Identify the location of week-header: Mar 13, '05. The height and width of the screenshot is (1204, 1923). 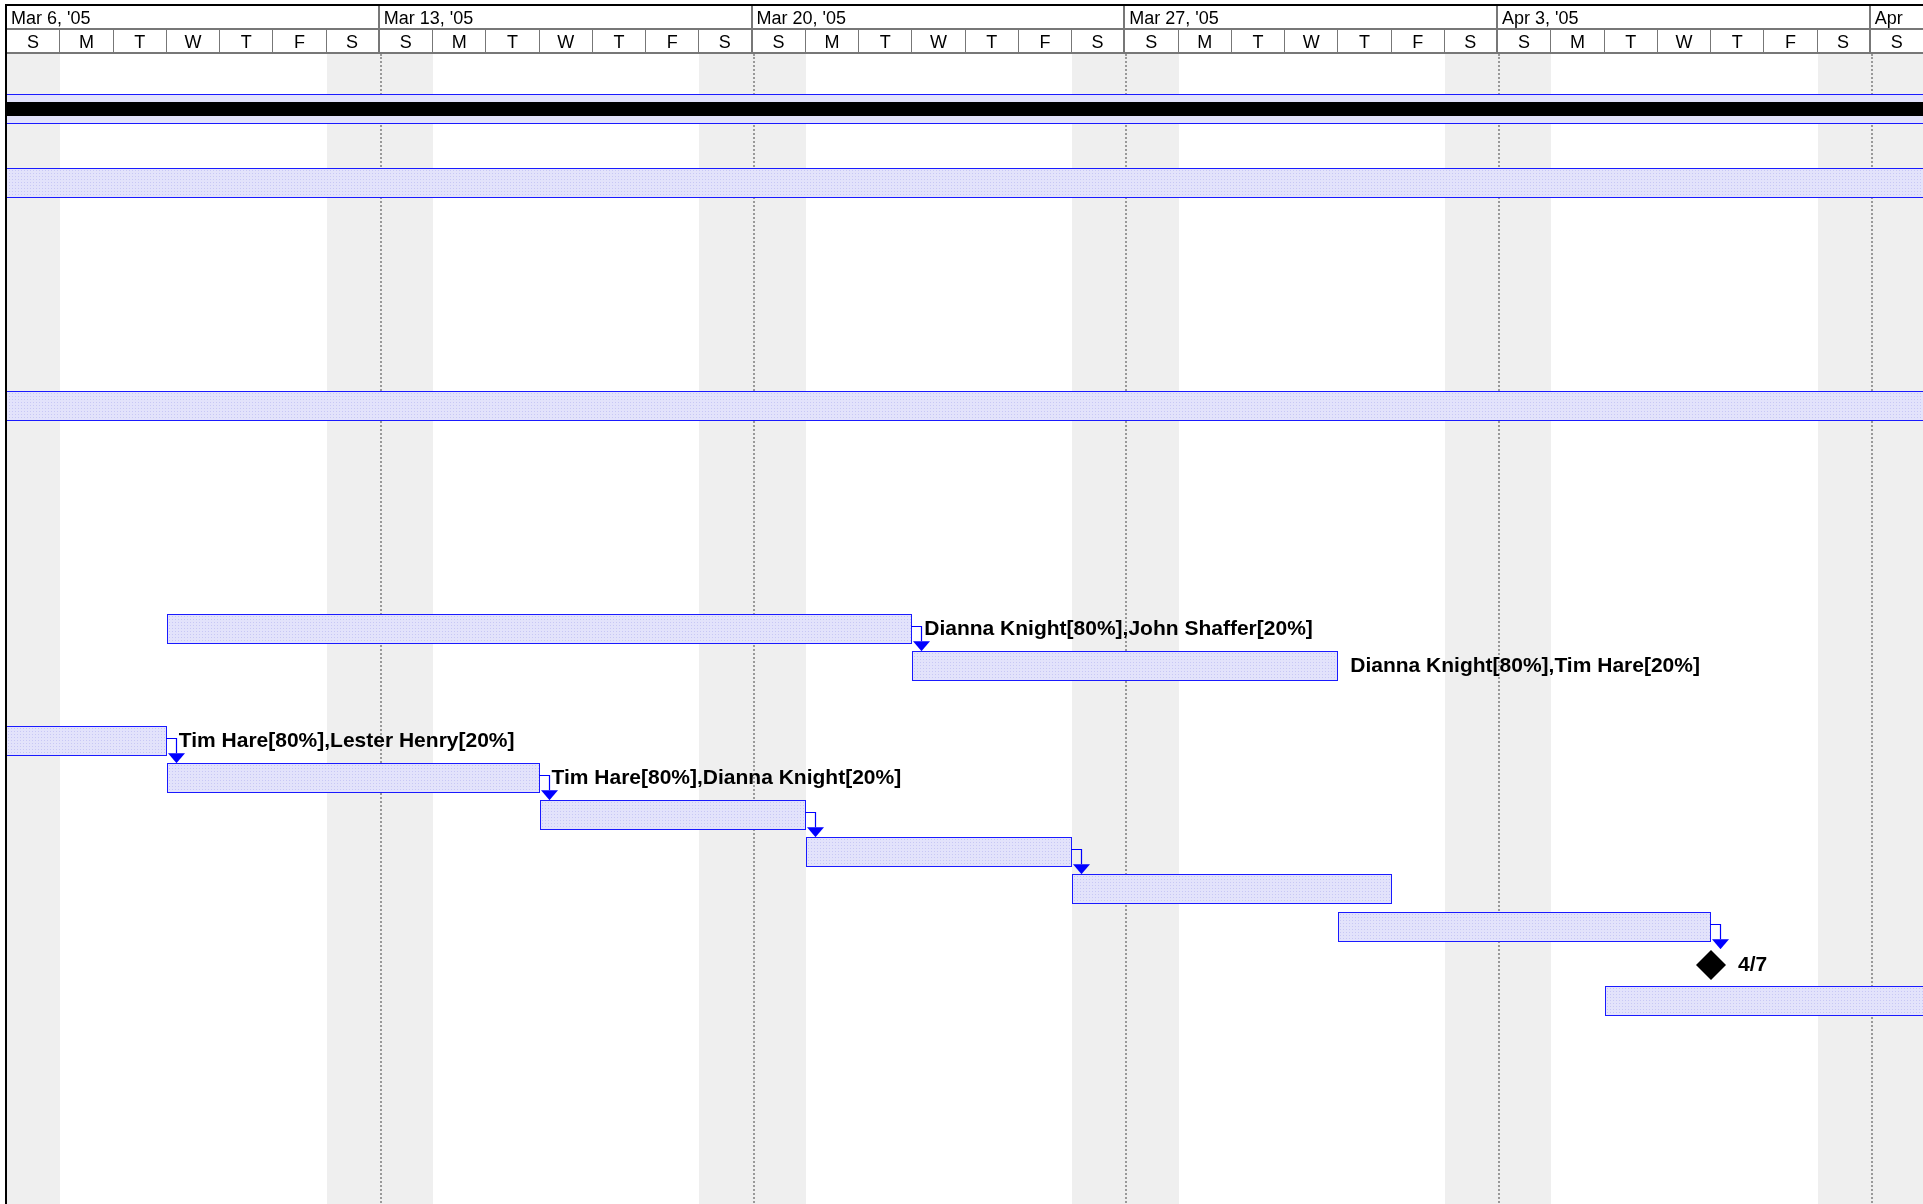
(566, 18).